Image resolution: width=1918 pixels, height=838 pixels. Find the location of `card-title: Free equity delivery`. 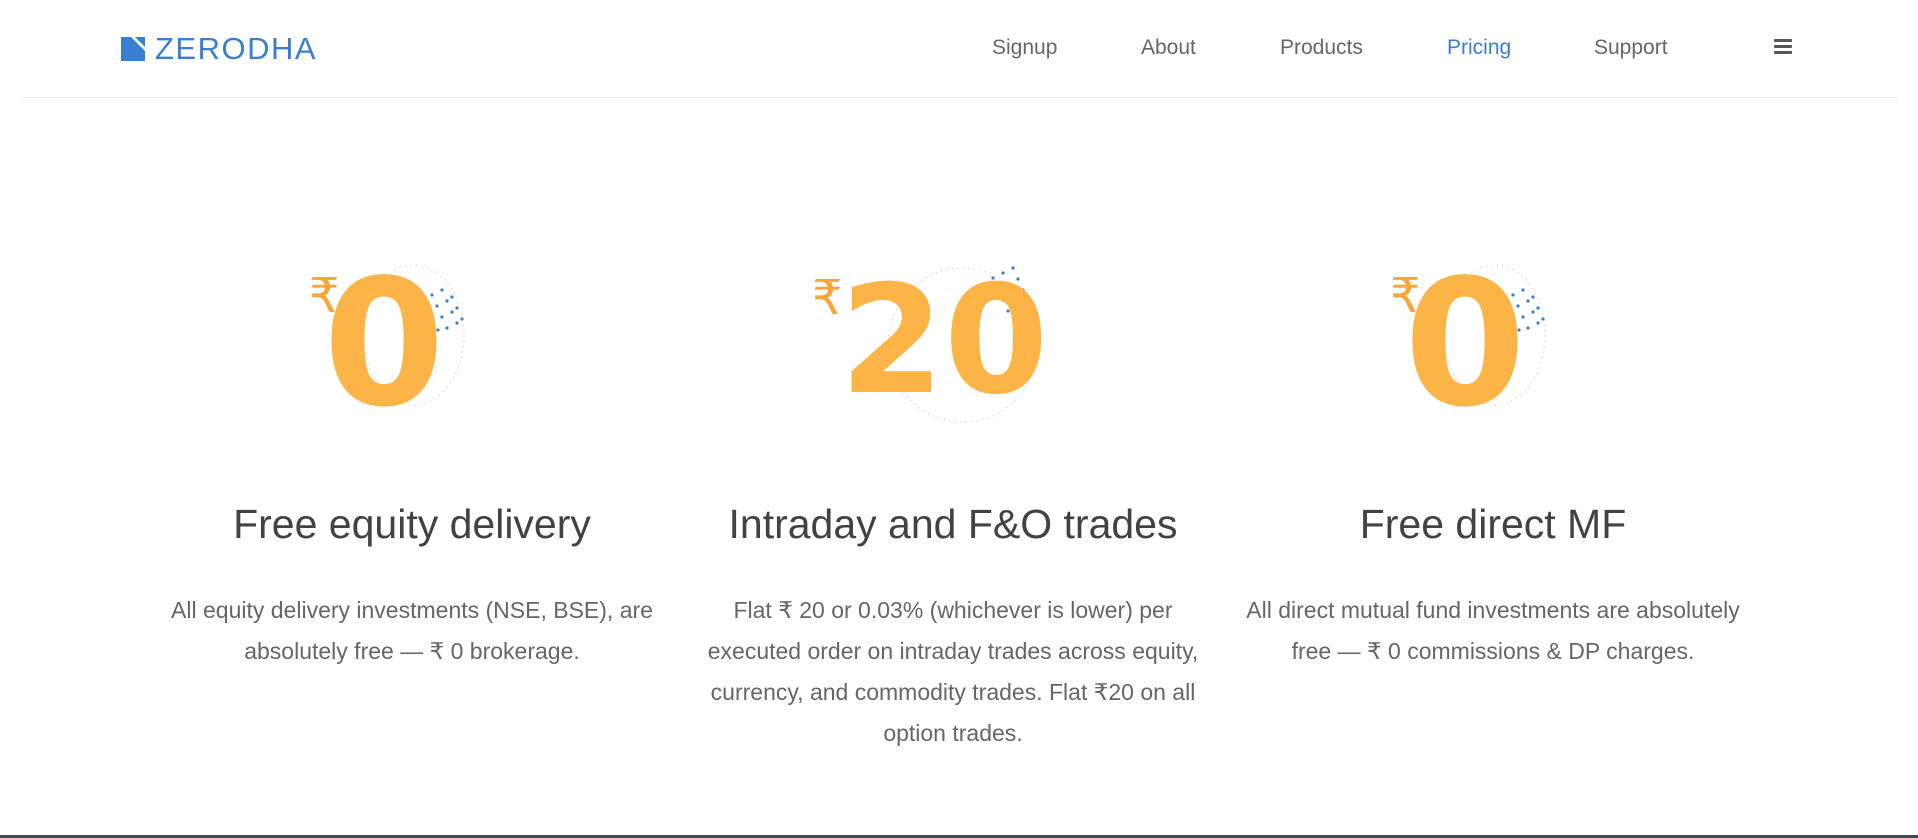

card-title: Free equity delivery is located at coordinates (412, 524).